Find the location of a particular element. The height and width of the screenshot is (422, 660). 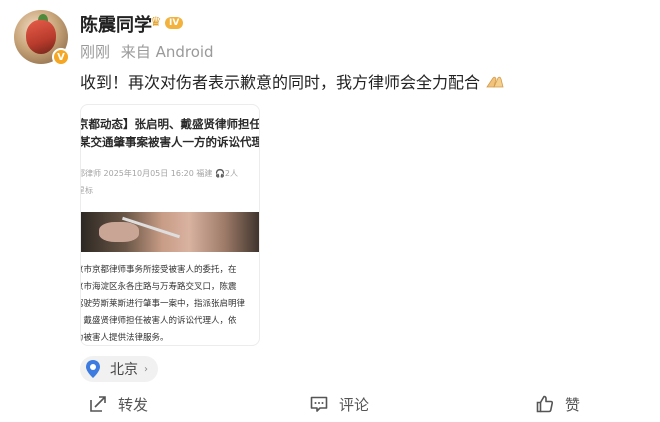

post-meta: 刚刚 来自 Android is located at coordinates (150, 51).